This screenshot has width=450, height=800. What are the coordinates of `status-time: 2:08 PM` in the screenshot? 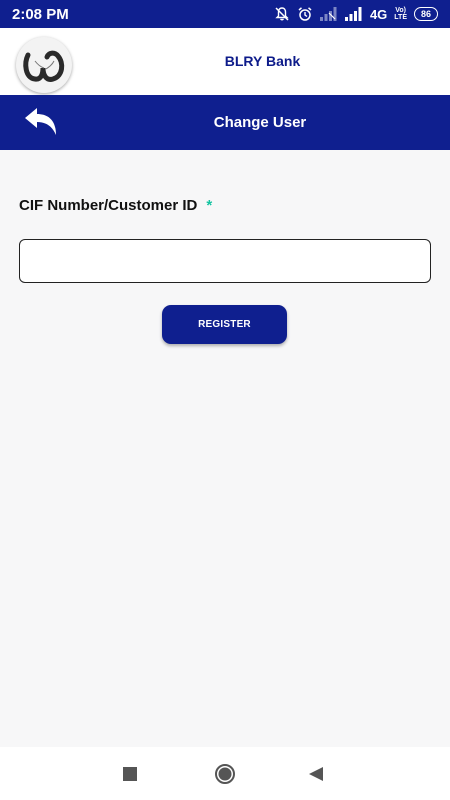 It's located at (40, 14).